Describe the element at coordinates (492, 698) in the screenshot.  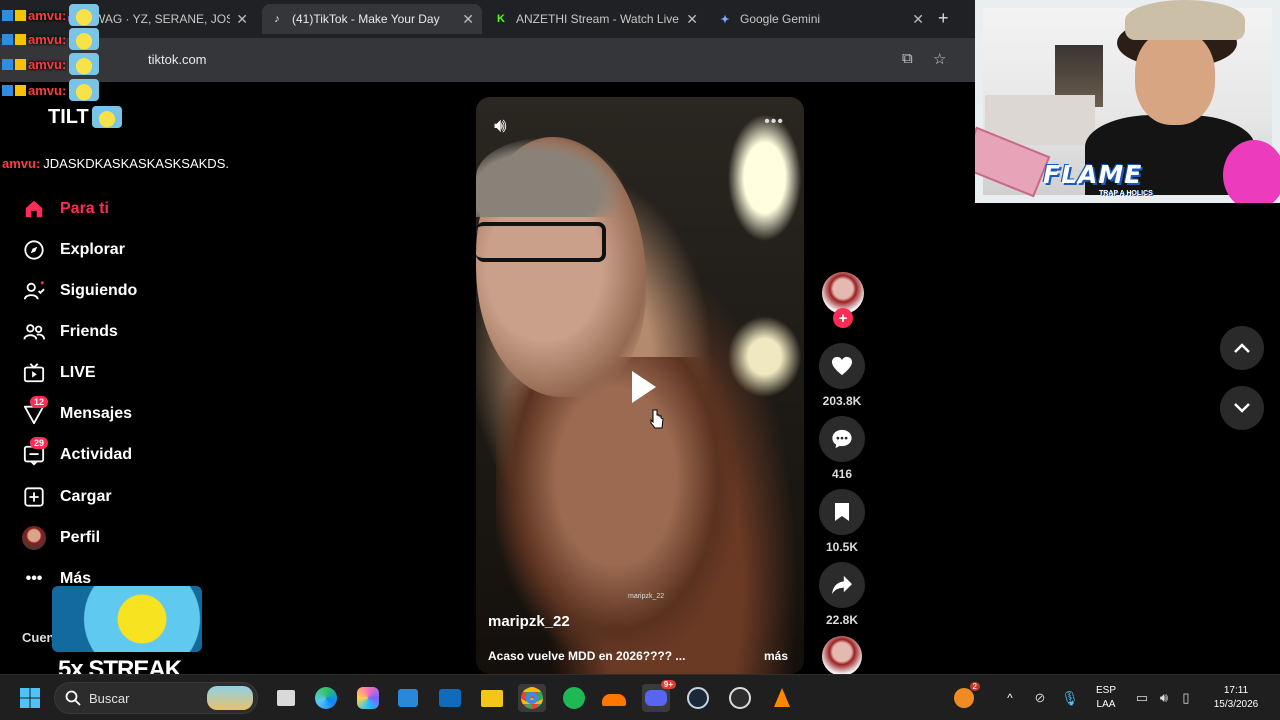
I see `file-explorer-icon` at that location.